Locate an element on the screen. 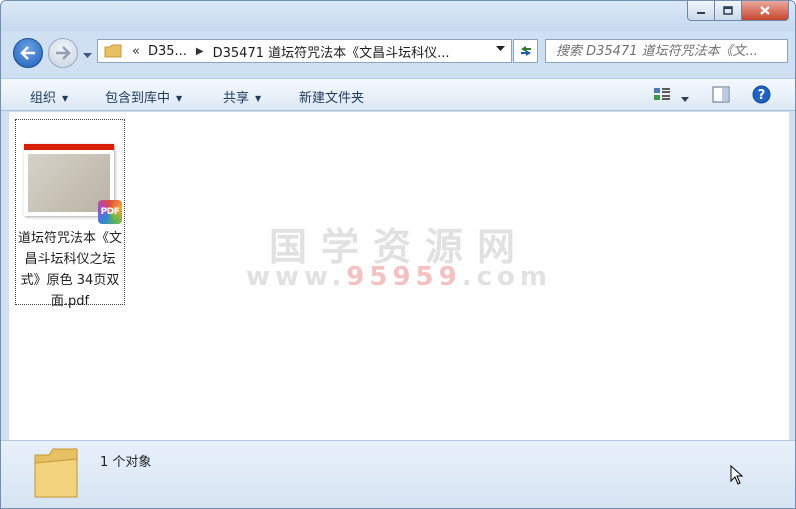 This screenshot has width=796, height=509. help-icon: ? is located at coordinates (761, 94).